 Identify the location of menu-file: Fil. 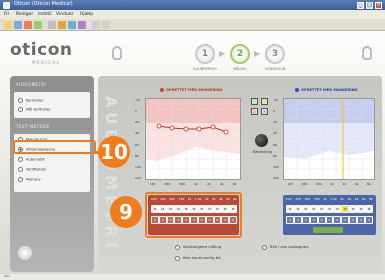
(6, 14).